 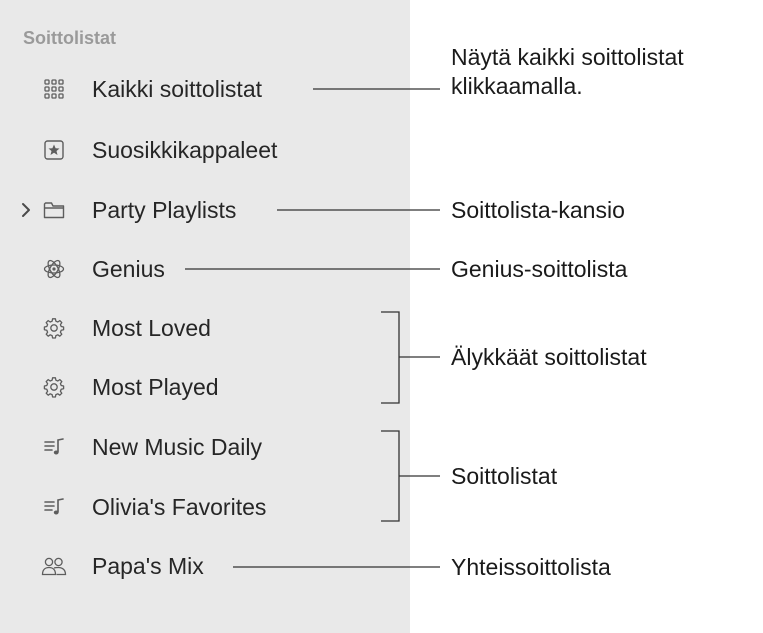 I want to click on chevron-right-icon, so click(x=26, y=210).